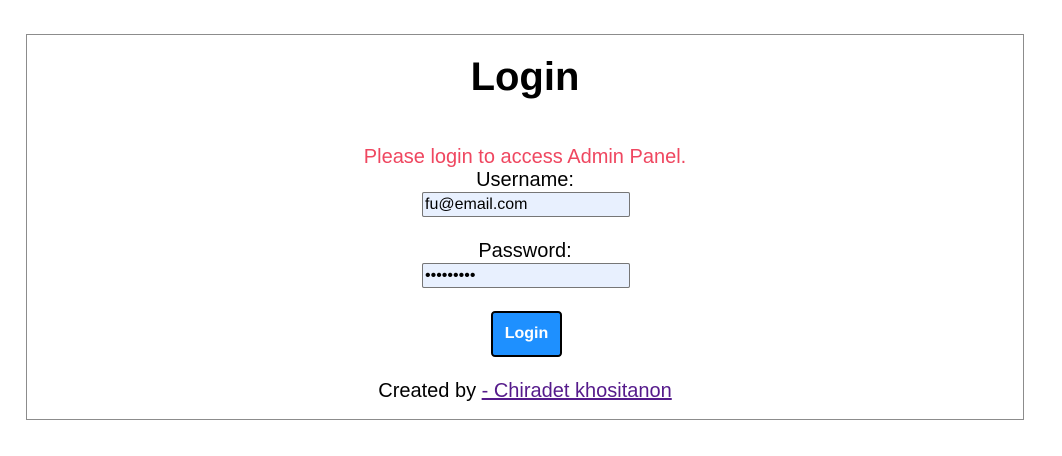 The width and height of the screenshot is (1062, 456). I want to click on footer-prefix: Created by, so click(430, 391).